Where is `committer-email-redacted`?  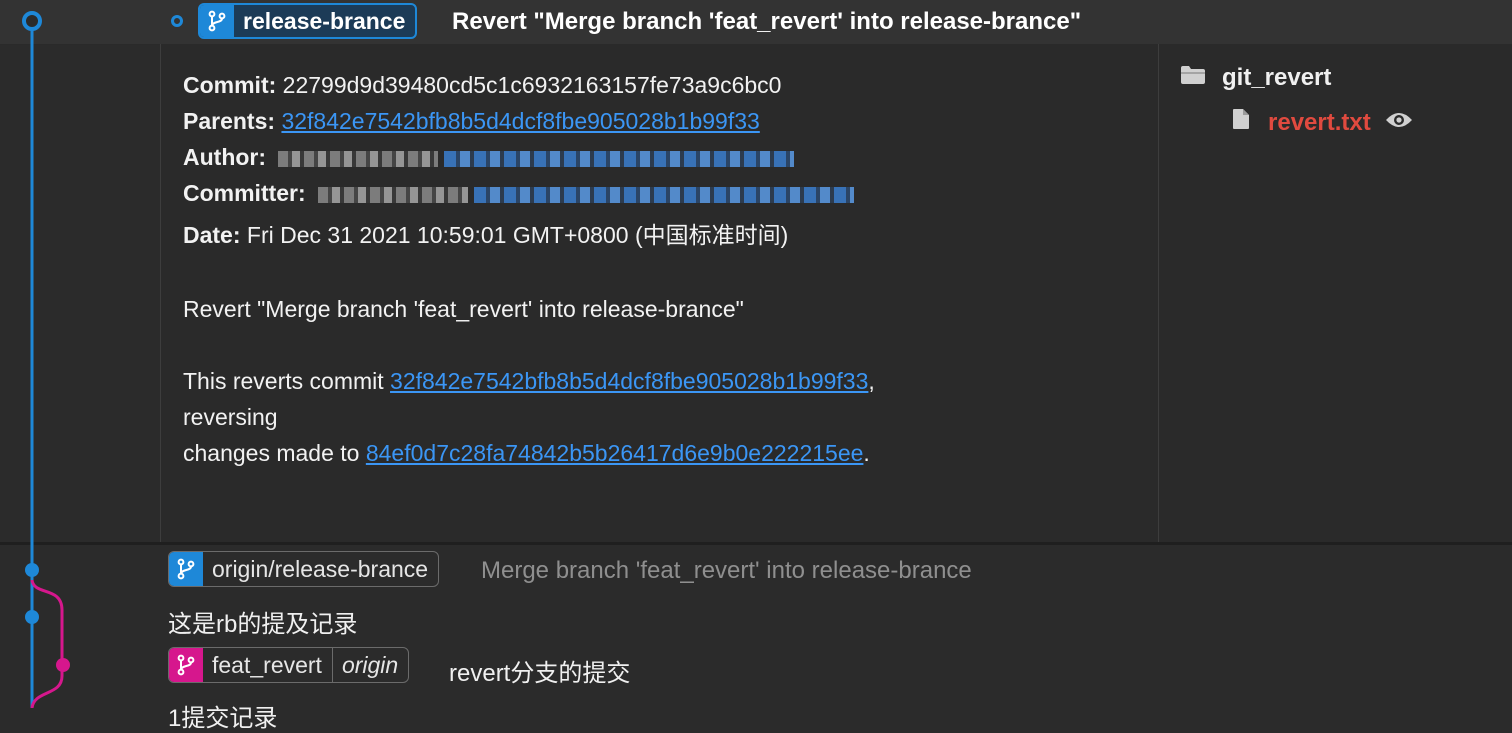 committer-email-redacted is located at coordinates (664, 194).